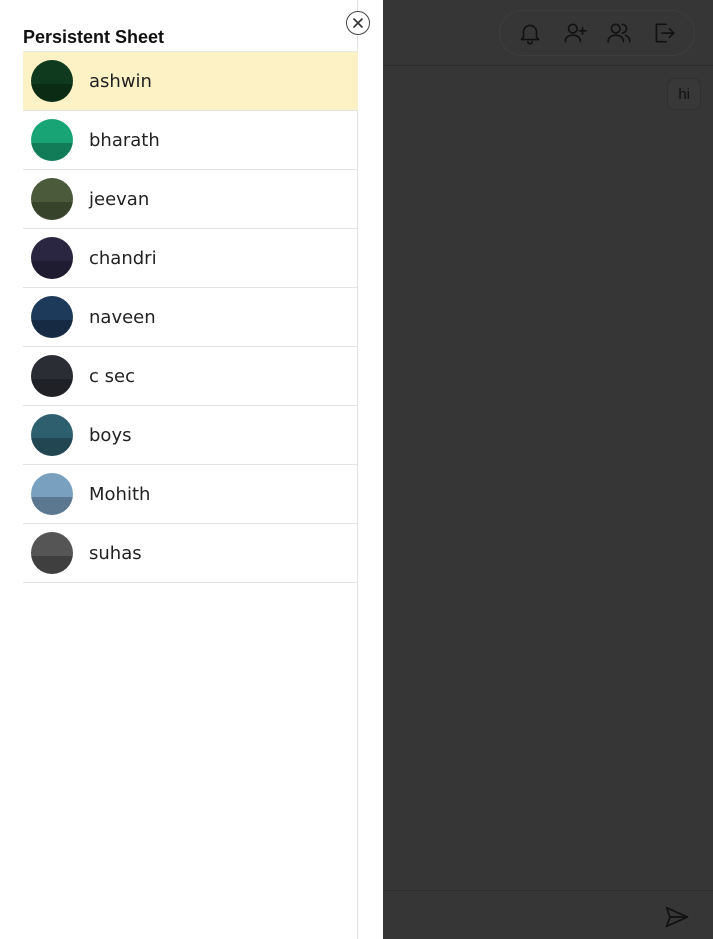 The image size is (713, 939). I want to click on contact-item: Mohith, so click(190, 494).